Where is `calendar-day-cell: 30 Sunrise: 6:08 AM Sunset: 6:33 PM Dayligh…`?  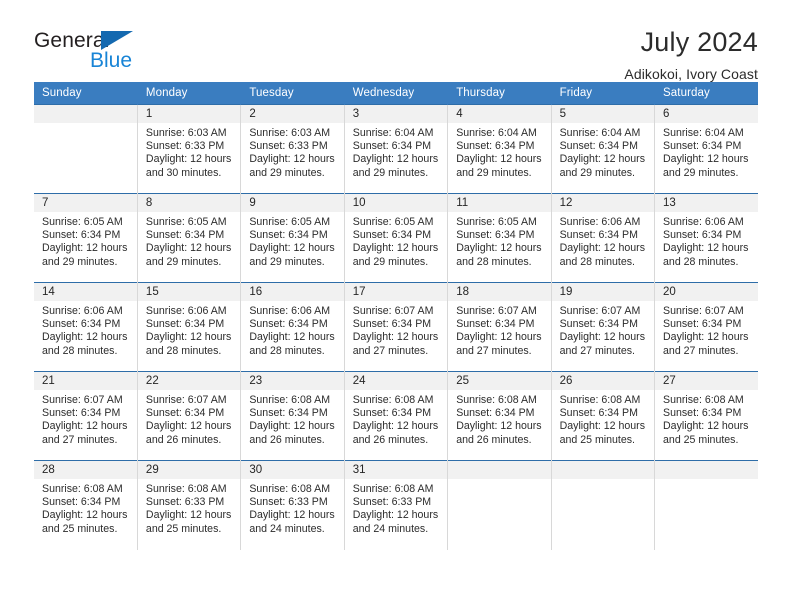
calendar-day-cell: 30 Sunrise: 6:08 AM Sunset: 6:33 PM Dayligh… is located at coordinates (292, 505).